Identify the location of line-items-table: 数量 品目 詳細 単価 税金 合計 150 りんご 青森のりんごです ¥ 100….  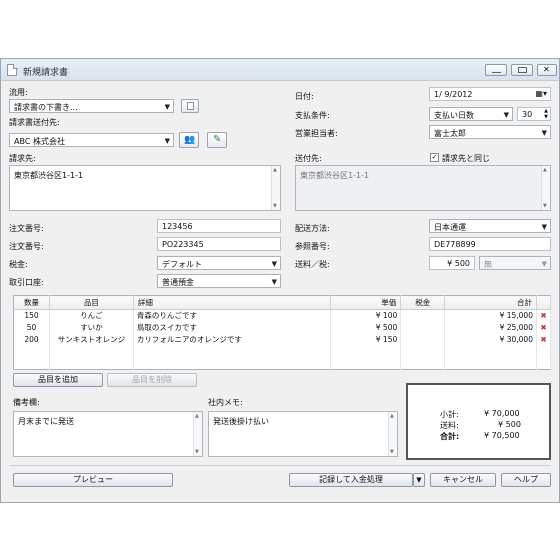
(282, 332).